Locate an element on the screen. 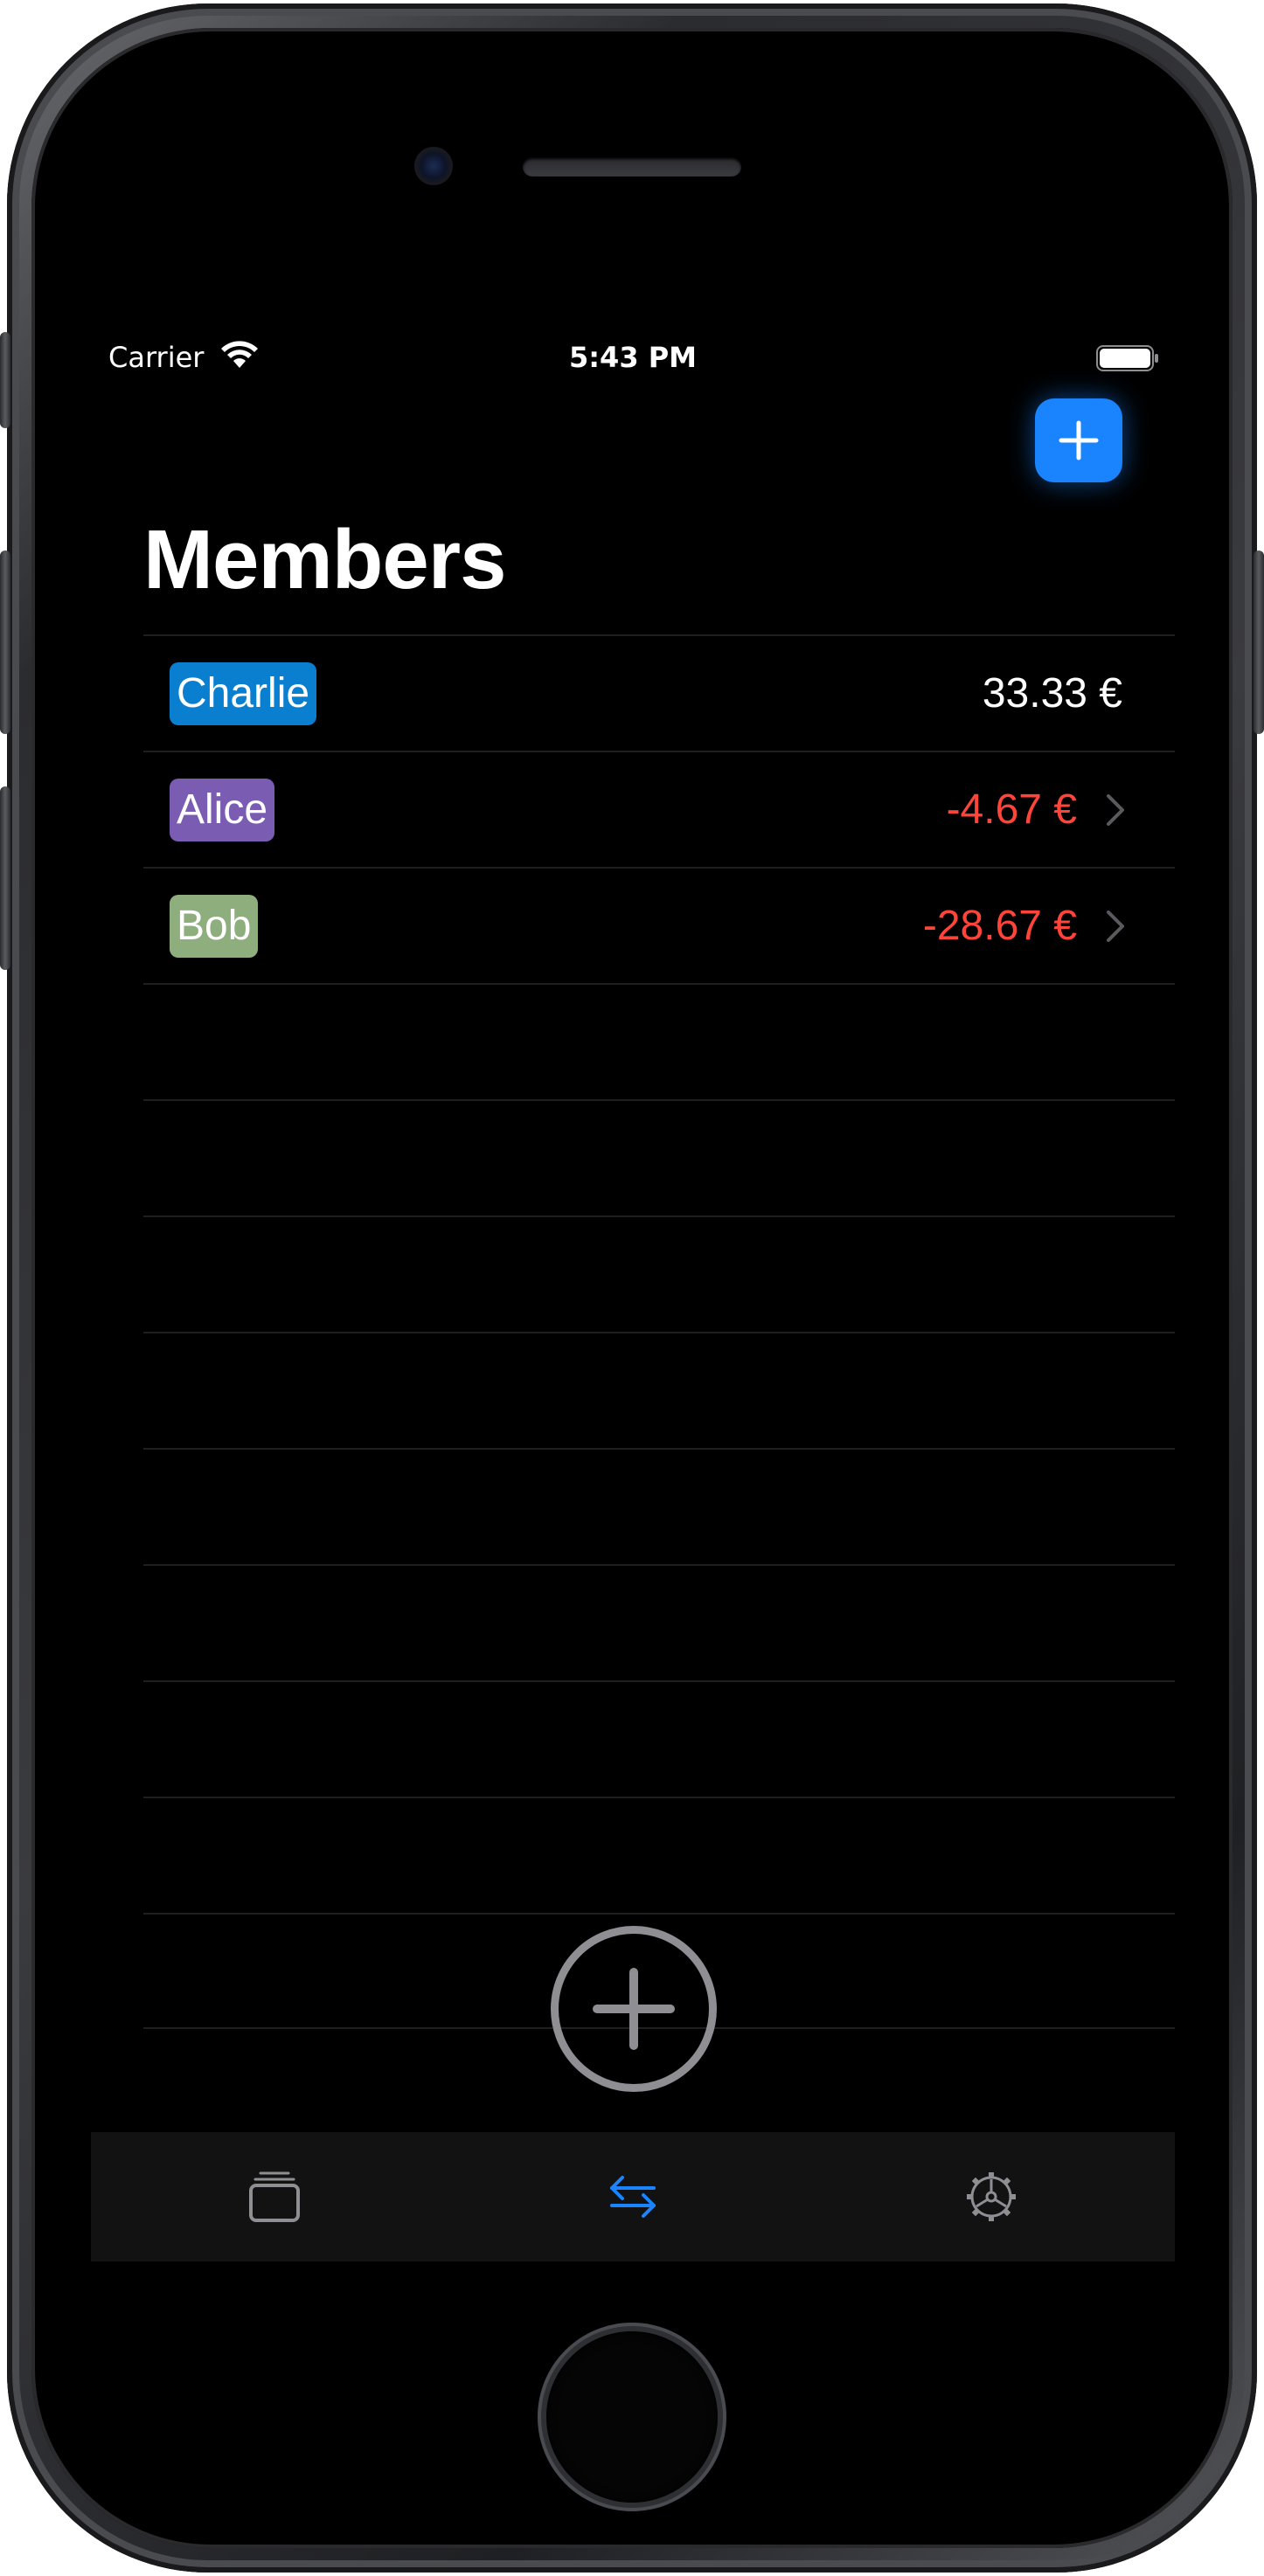 This screenshot has width=1264, height=2576. tab-balances is located at coordinates (633, 2196).